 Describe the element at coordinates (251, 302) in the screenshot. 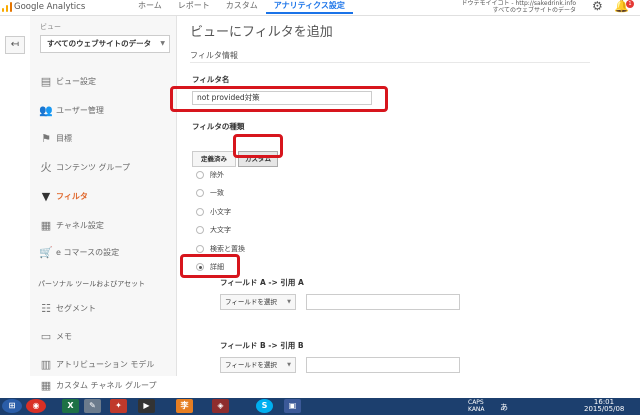

I see `field-a-select-value: フィールドを選択` at that location.